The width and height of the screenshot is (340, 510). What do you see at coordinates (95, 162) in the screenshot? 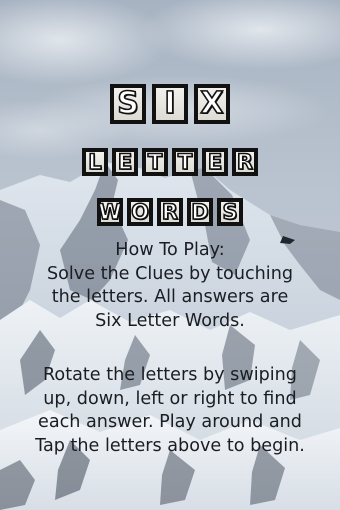
I see `letter-tile: L` at bounding box center [95, 162].